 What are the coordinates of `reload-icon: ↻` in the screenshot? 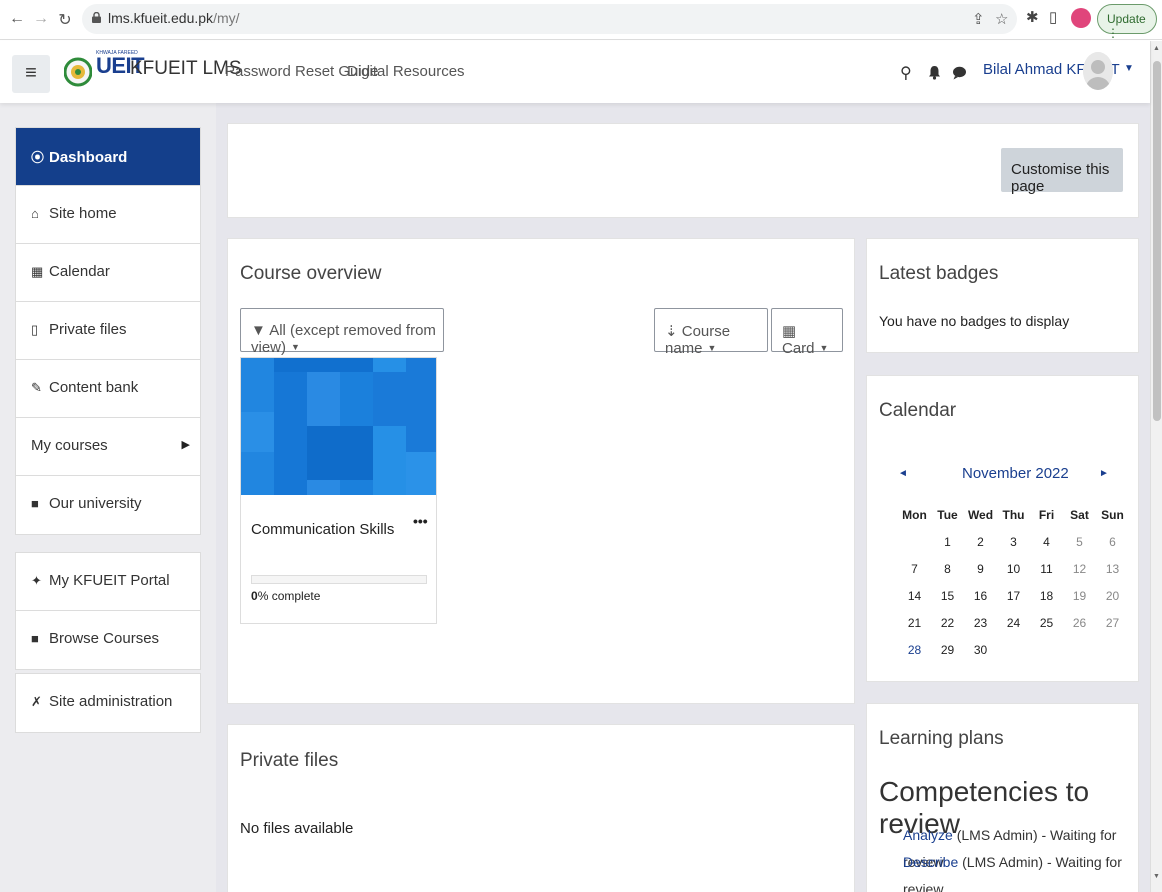 It's located at (65, 20).